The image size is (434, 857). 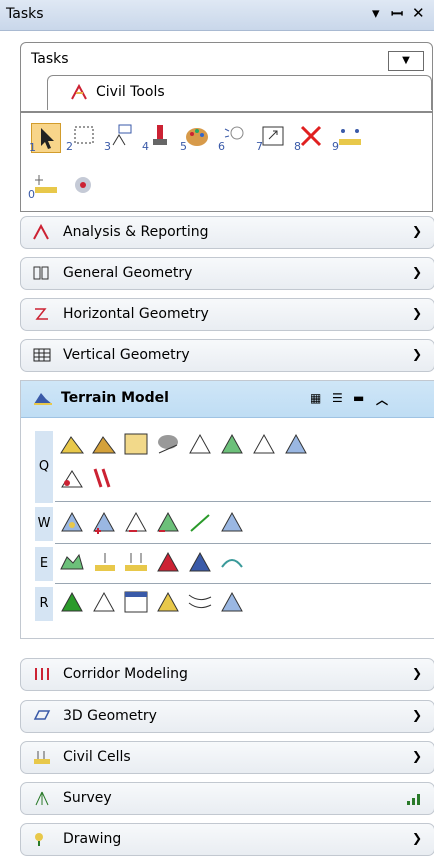 I want to click on dropdown-arrow-icon: ▼, so click(x=406, y=61).